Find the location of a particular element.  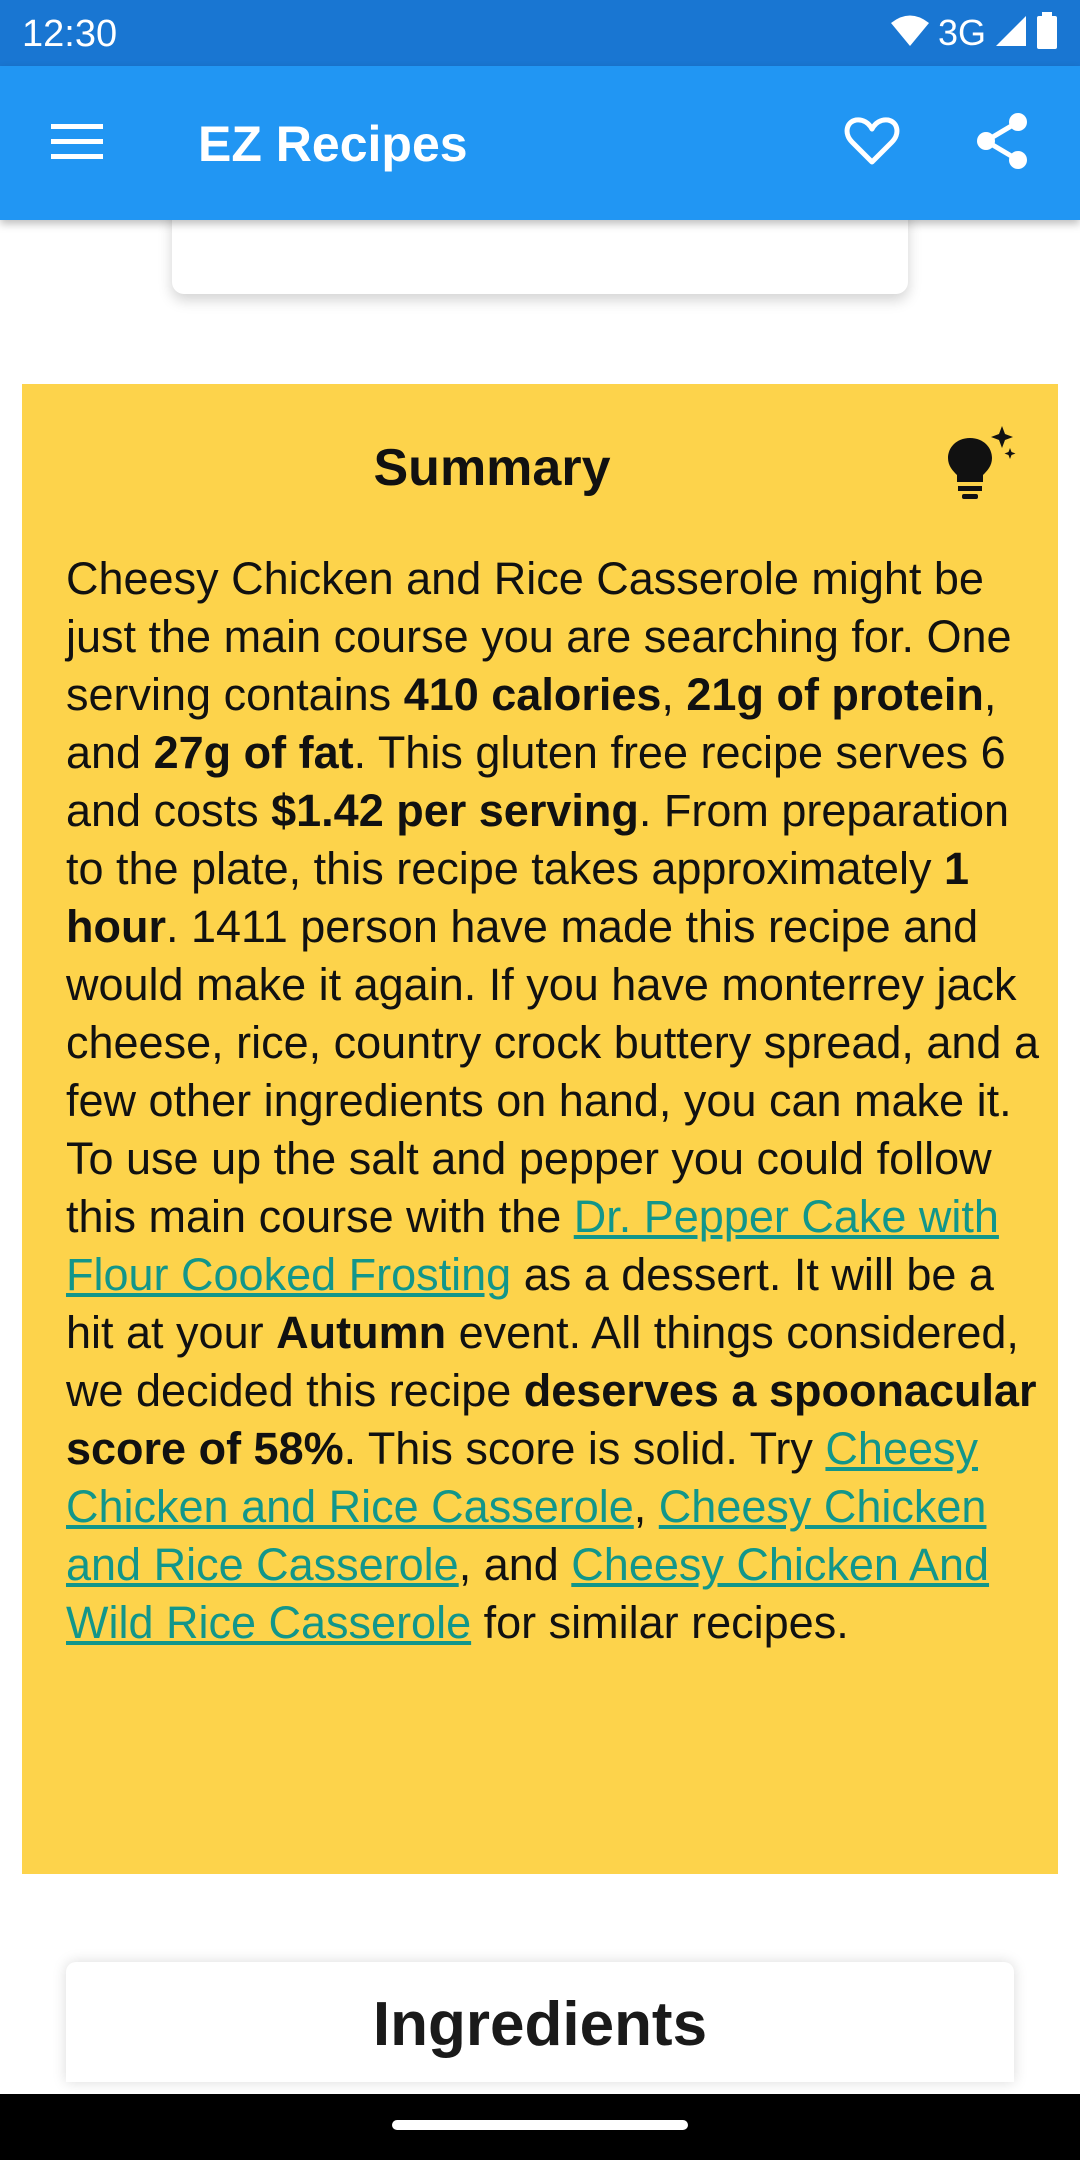

lightbulb-sparkle-icon is located at coordinates (980, 466).